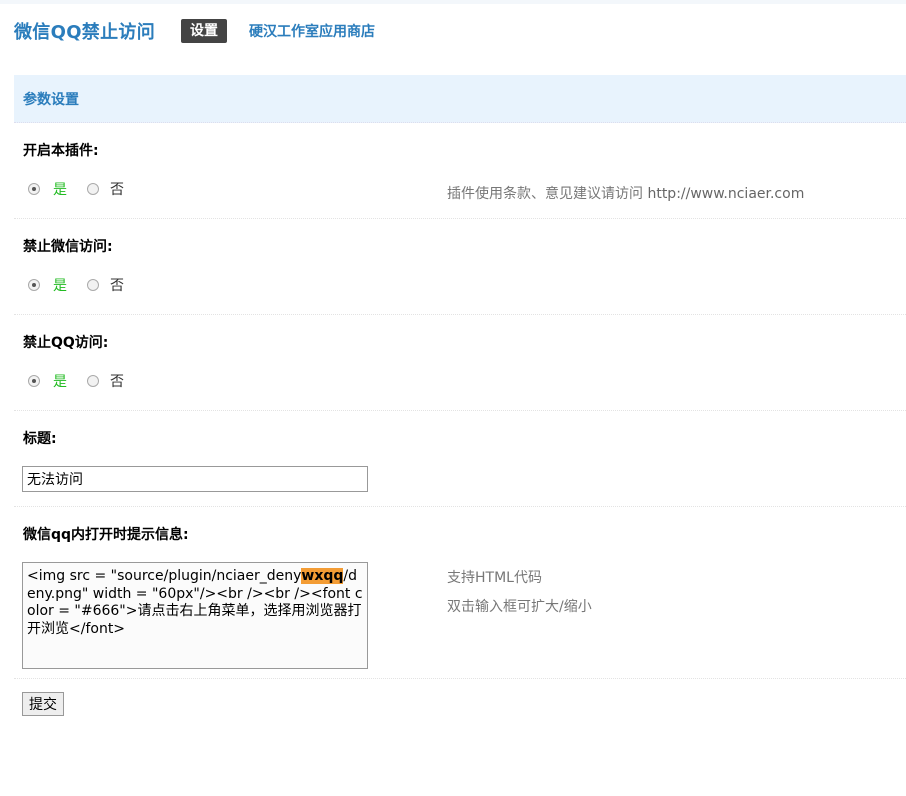 The width and height of the screenshot is (906, 796). I want to click on enable-plugin-options: 是 否, so click(76, 189).